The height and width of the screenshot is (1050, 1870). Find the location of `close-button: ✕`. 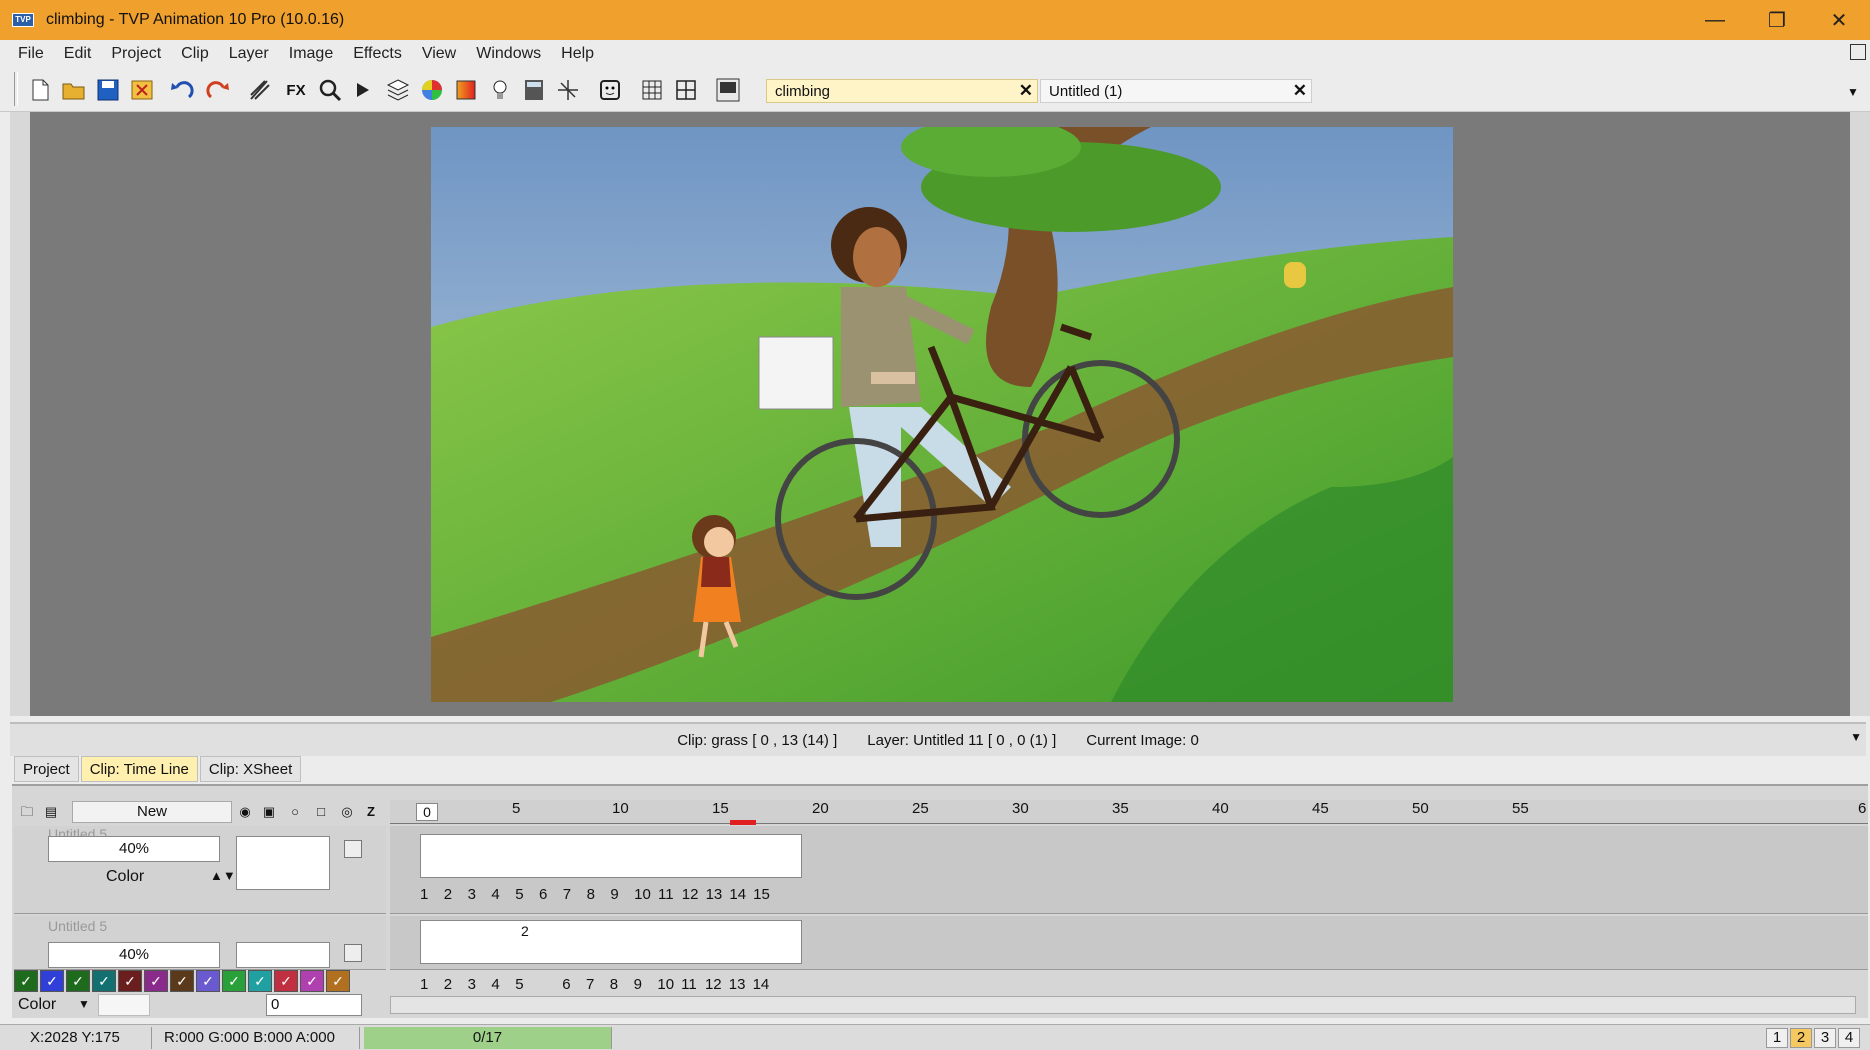

close-button: ✕ is located at coordinates (1839, 20).